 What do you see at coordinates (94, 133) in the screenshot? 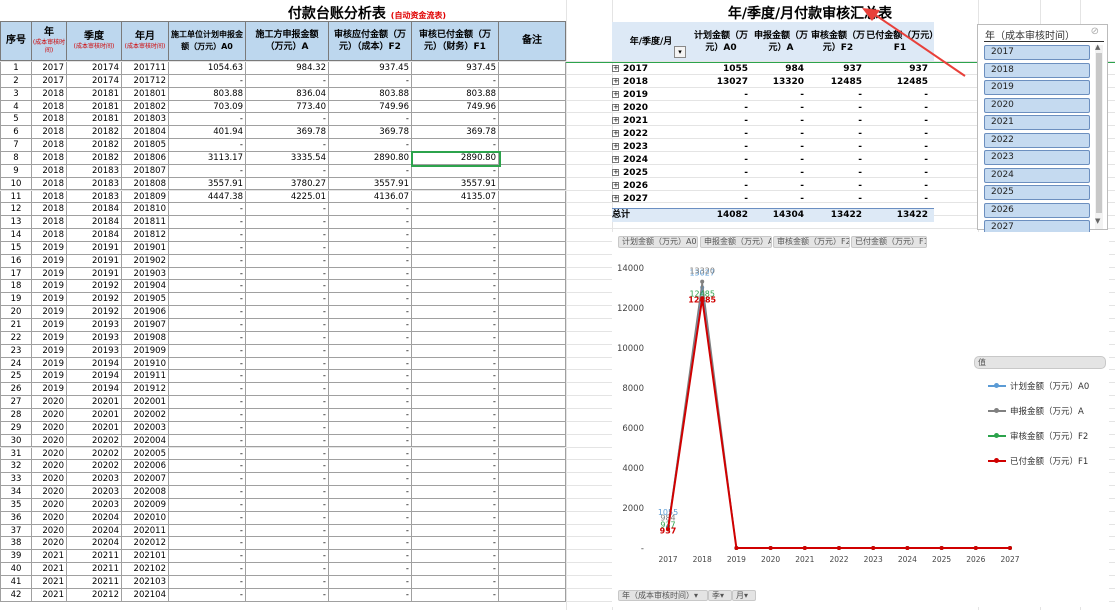
I see `table-cell: 20182` at bounding box center [94, 133].